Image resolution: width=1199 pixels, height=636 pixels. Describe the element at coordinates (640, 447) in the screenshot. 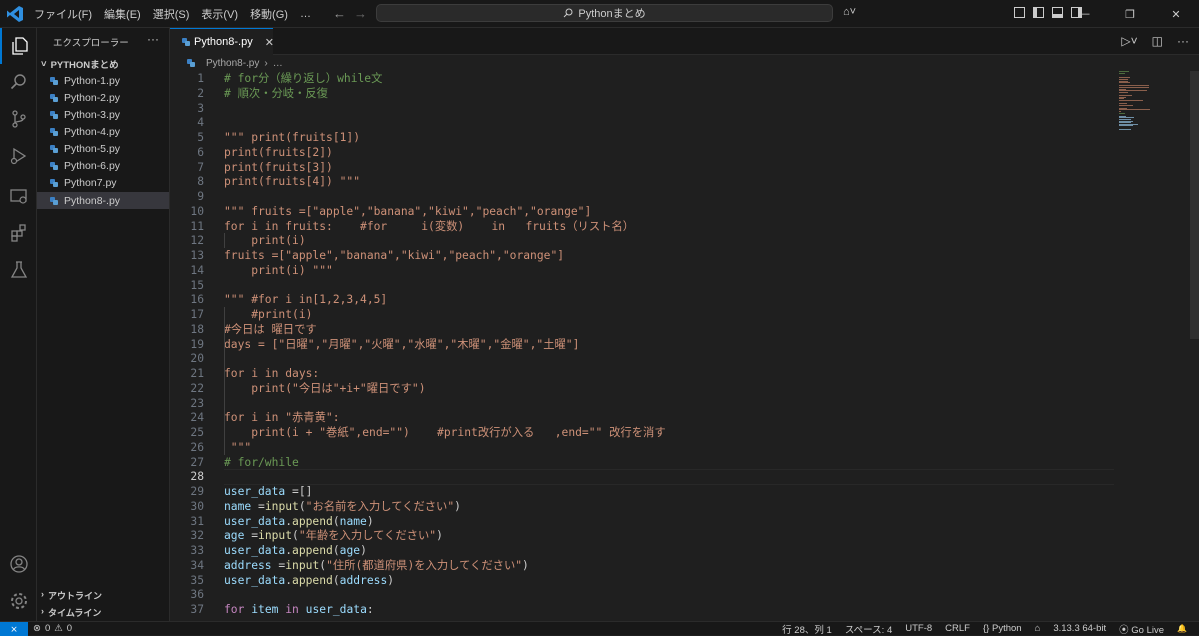

I see `code-line: 26 """` at that location.